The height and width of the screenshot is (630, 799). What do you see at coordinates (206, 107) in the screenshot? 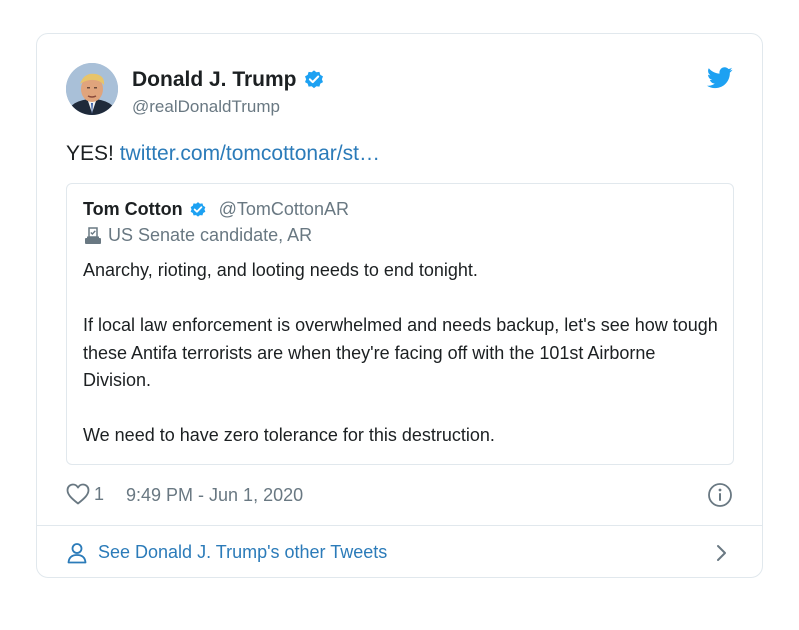
I see `author-handle: @realDonaldTrump` at bounding box center [206, 107].